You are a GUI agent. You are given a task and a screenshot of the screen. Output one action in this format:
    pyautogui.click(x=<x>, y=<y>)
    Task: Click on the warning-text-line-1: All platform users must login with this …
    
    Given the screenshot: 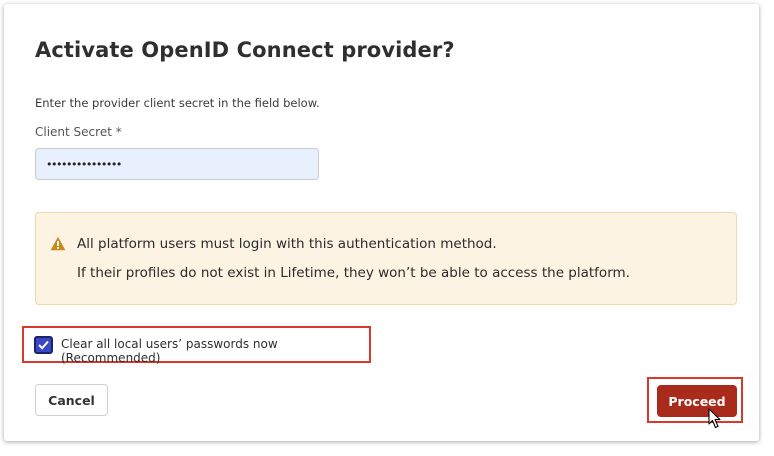 What is the action you would take?
    pyautogui.click(x=287, y=244)
    